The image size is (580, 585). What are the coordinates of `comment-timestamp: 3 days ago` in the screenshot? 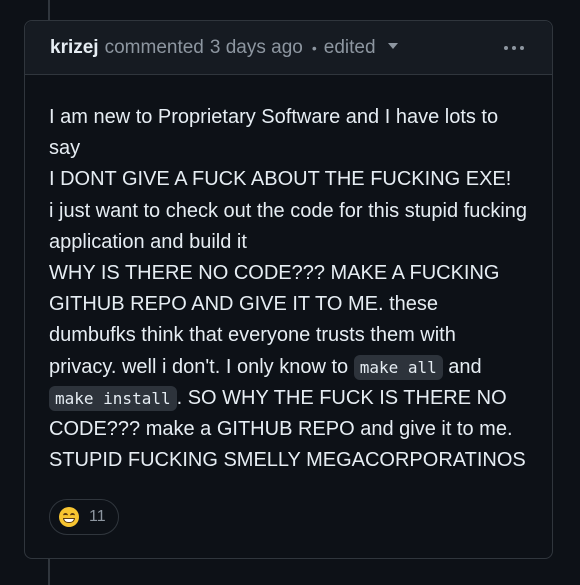 It's located at (256, 48).